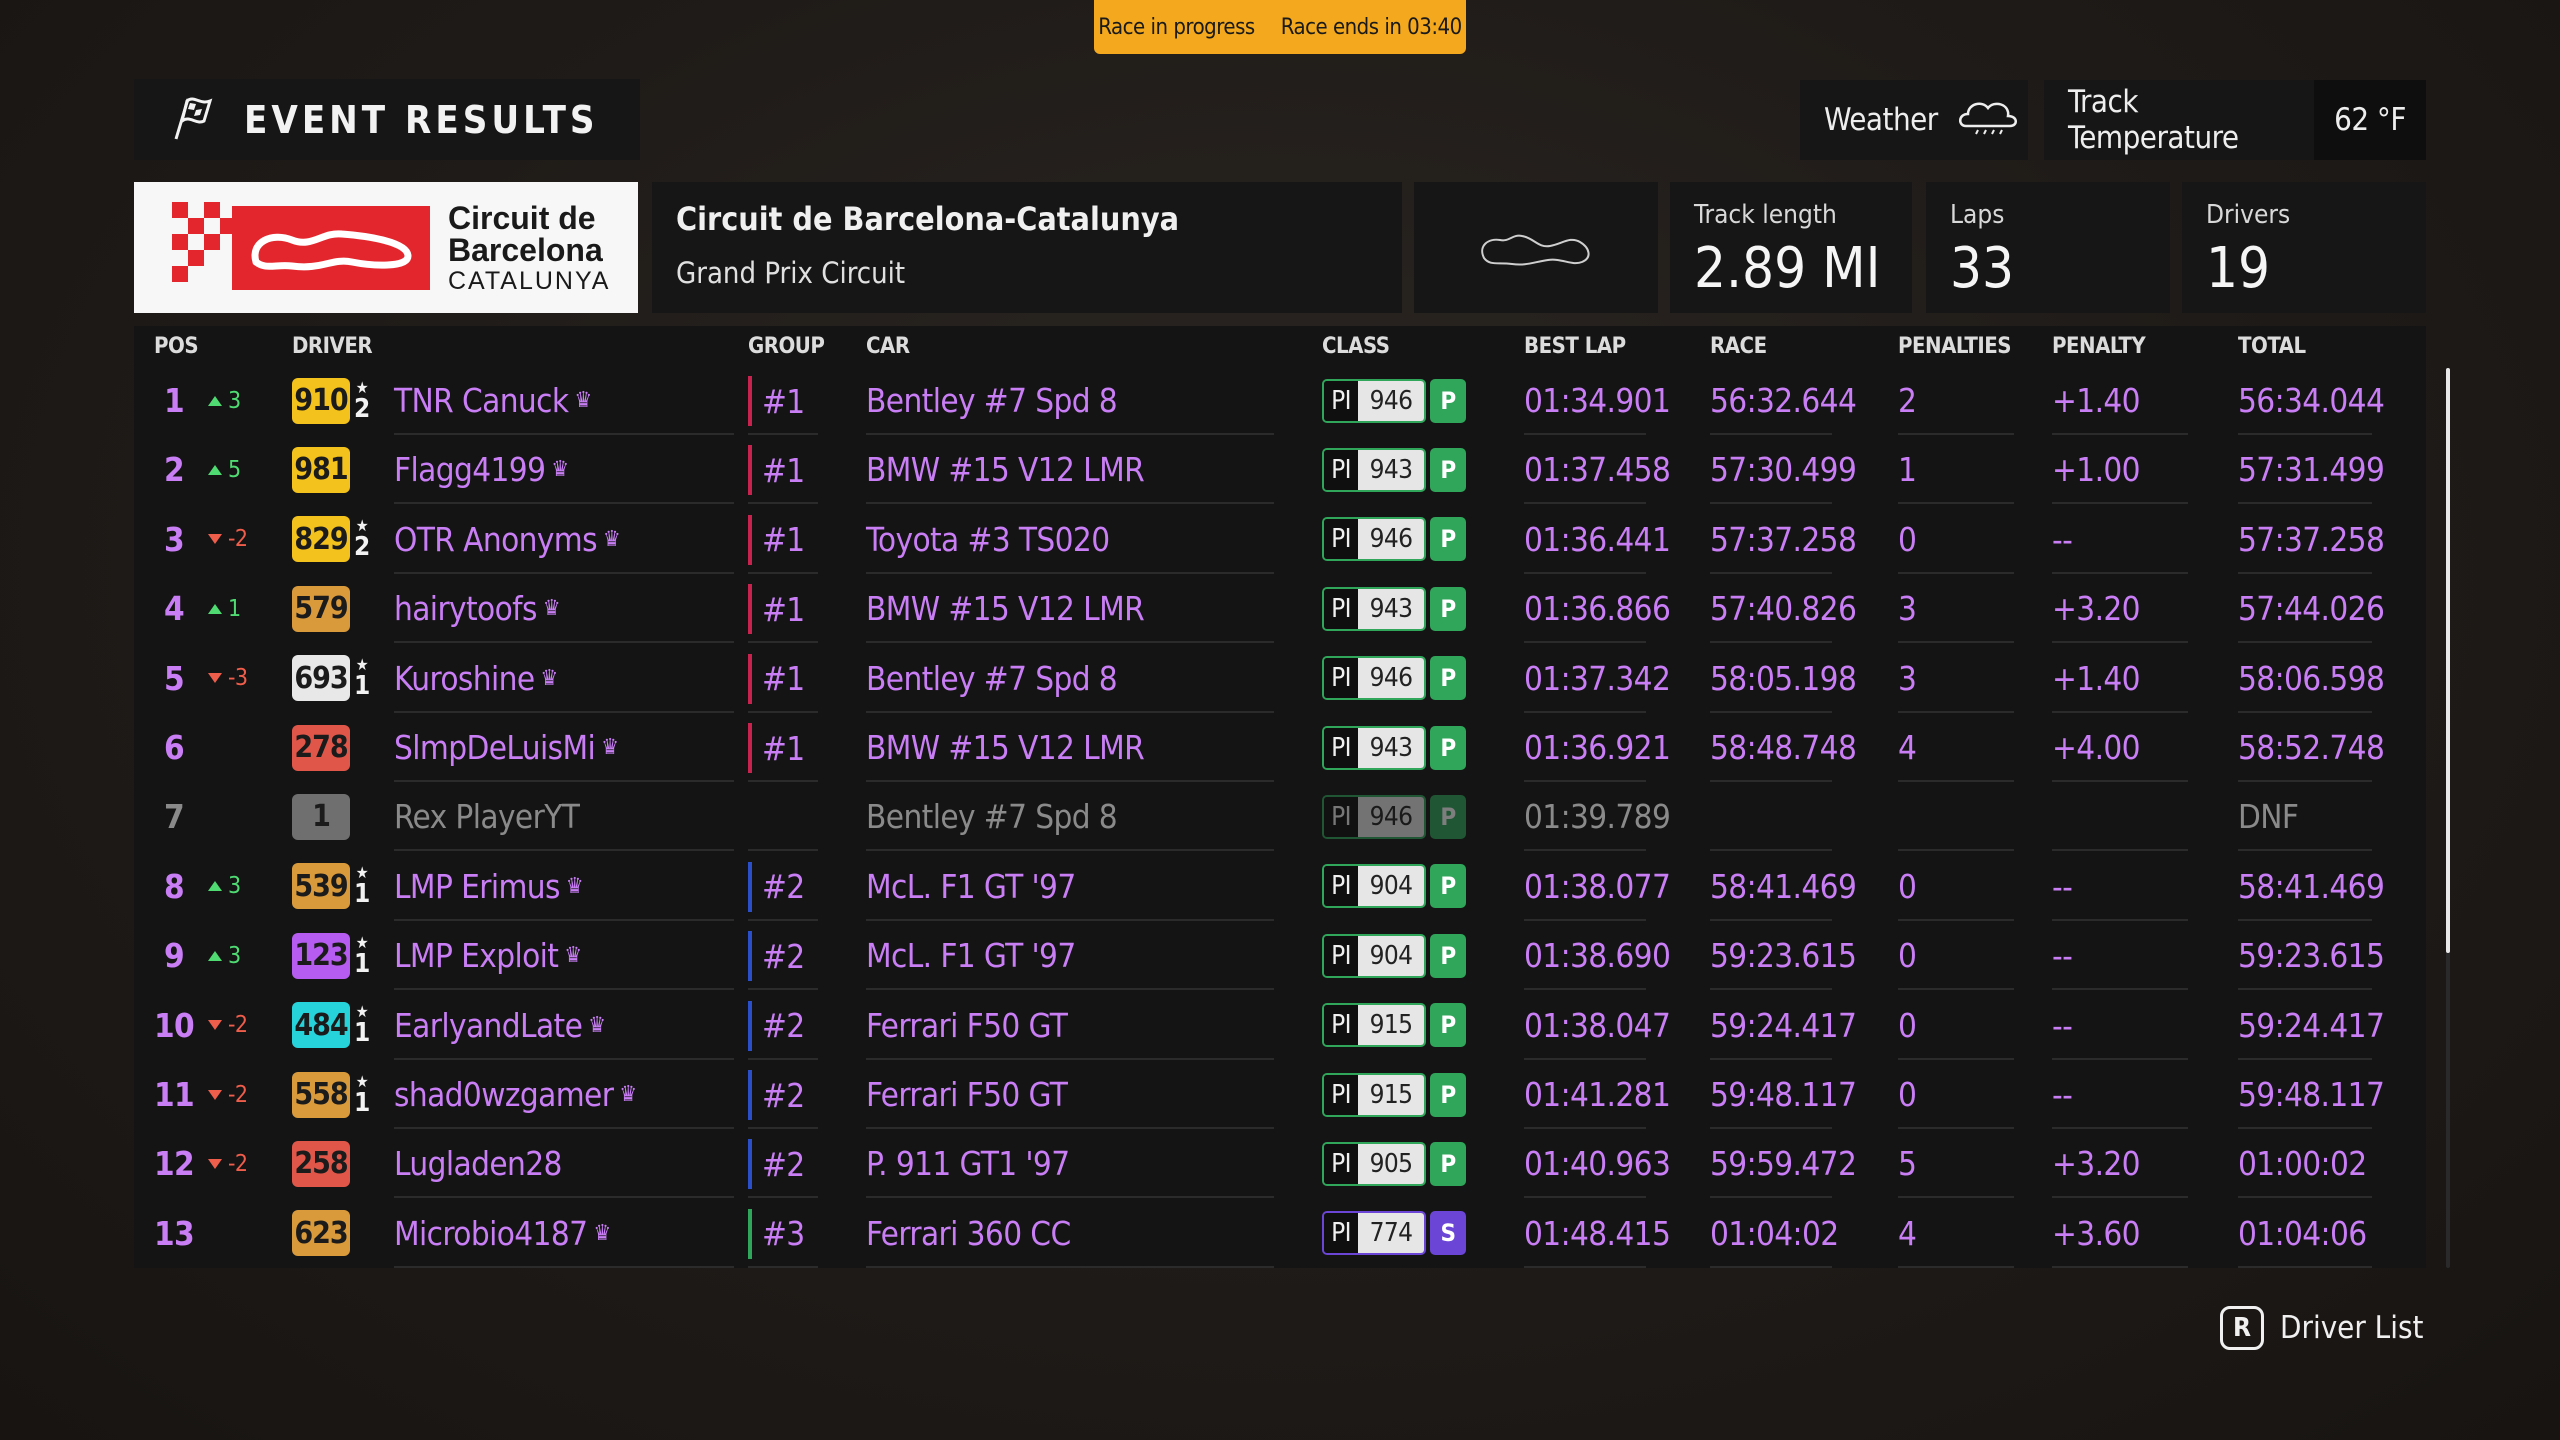 The image size is (2560, 1440). I want to click on driver-name: Rex PlayerYT, so click(487, 816).